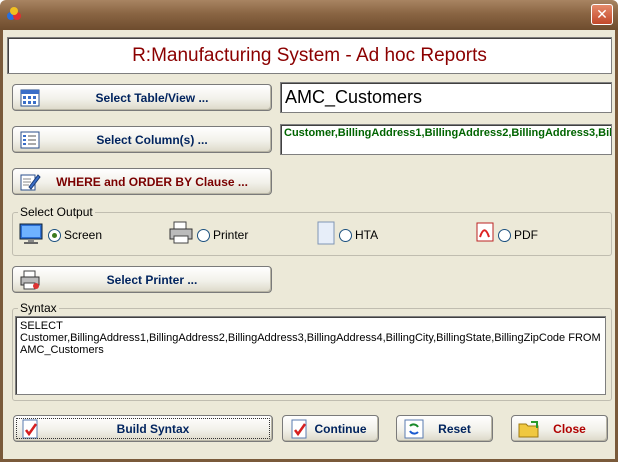  I want to click on folder-close-icon, so click(528, 428).